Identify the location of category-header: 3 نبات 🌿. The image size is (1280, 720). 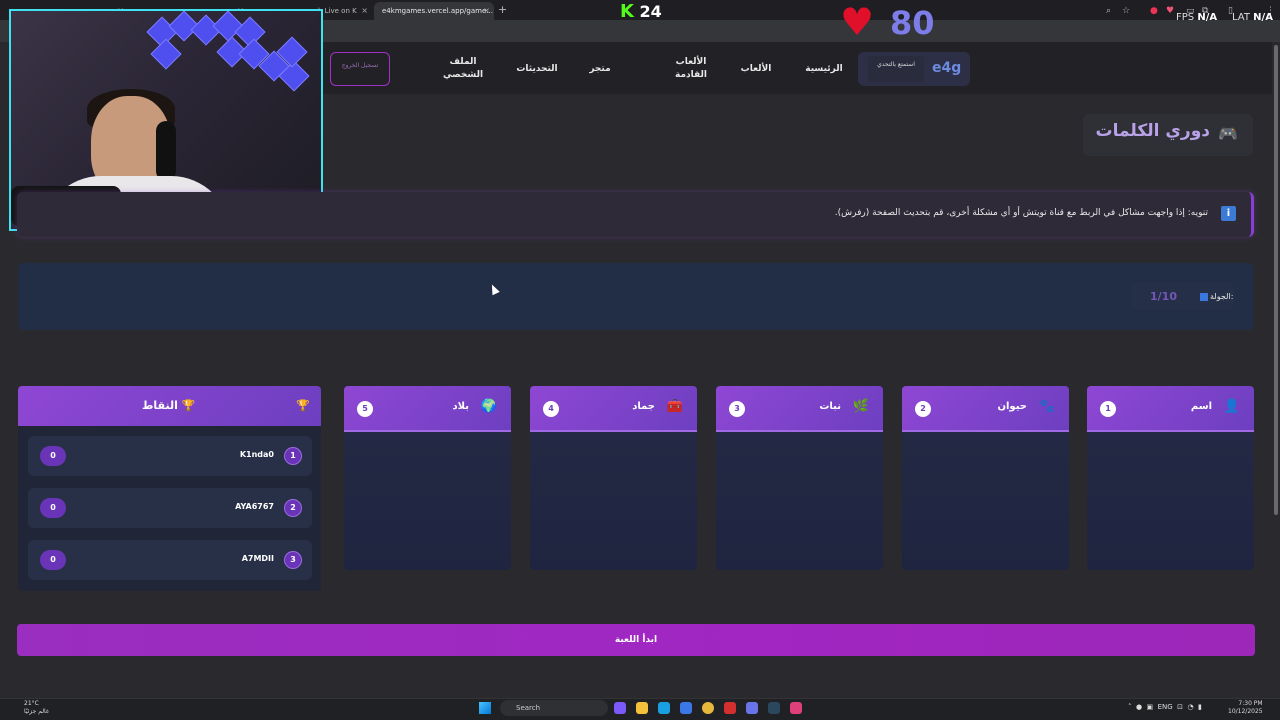
(799, 409).